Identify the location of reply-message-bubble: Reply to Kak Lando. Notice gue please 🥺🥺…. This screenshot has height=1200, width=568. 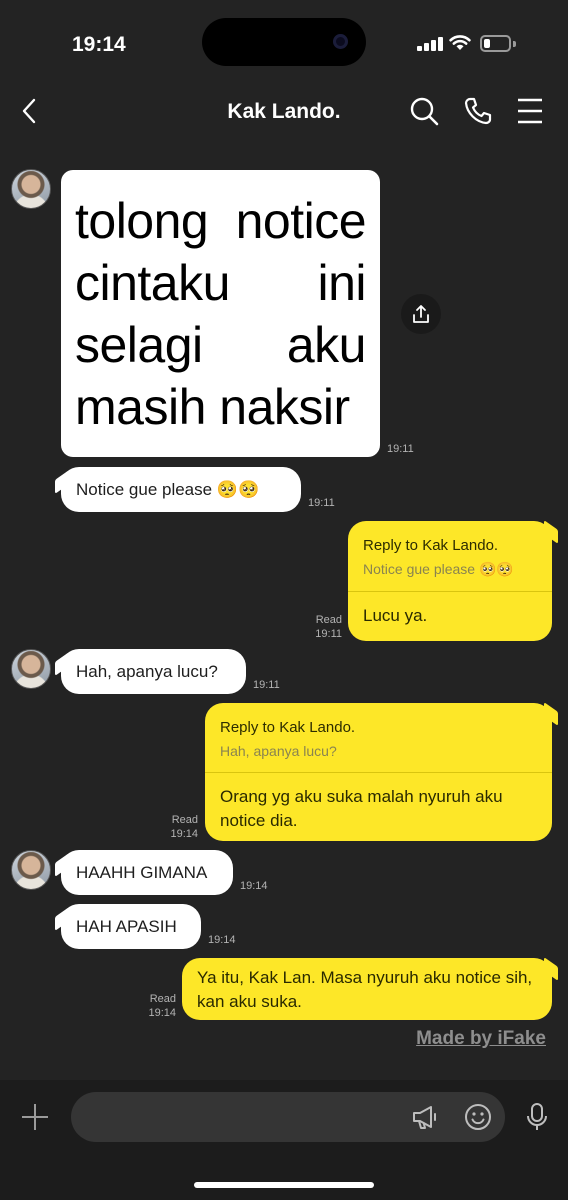
(450, 581).